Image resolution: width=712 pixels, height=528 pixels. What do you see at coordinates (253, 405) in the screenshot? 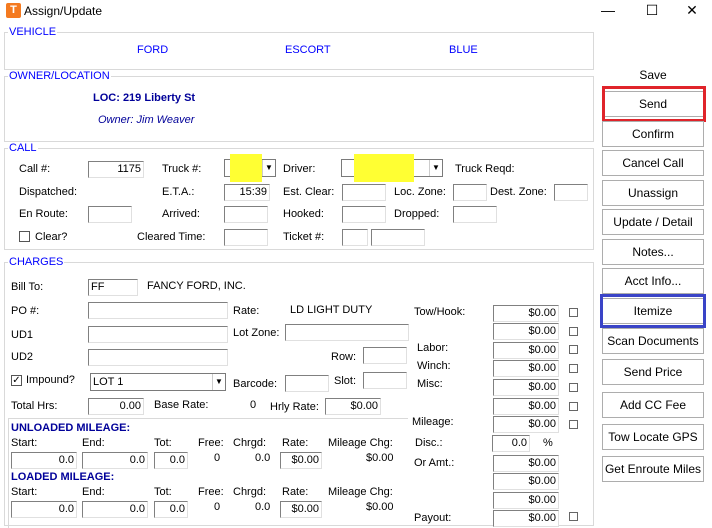
I see `base-rate-value: 0` at bounding box center [253, 405].